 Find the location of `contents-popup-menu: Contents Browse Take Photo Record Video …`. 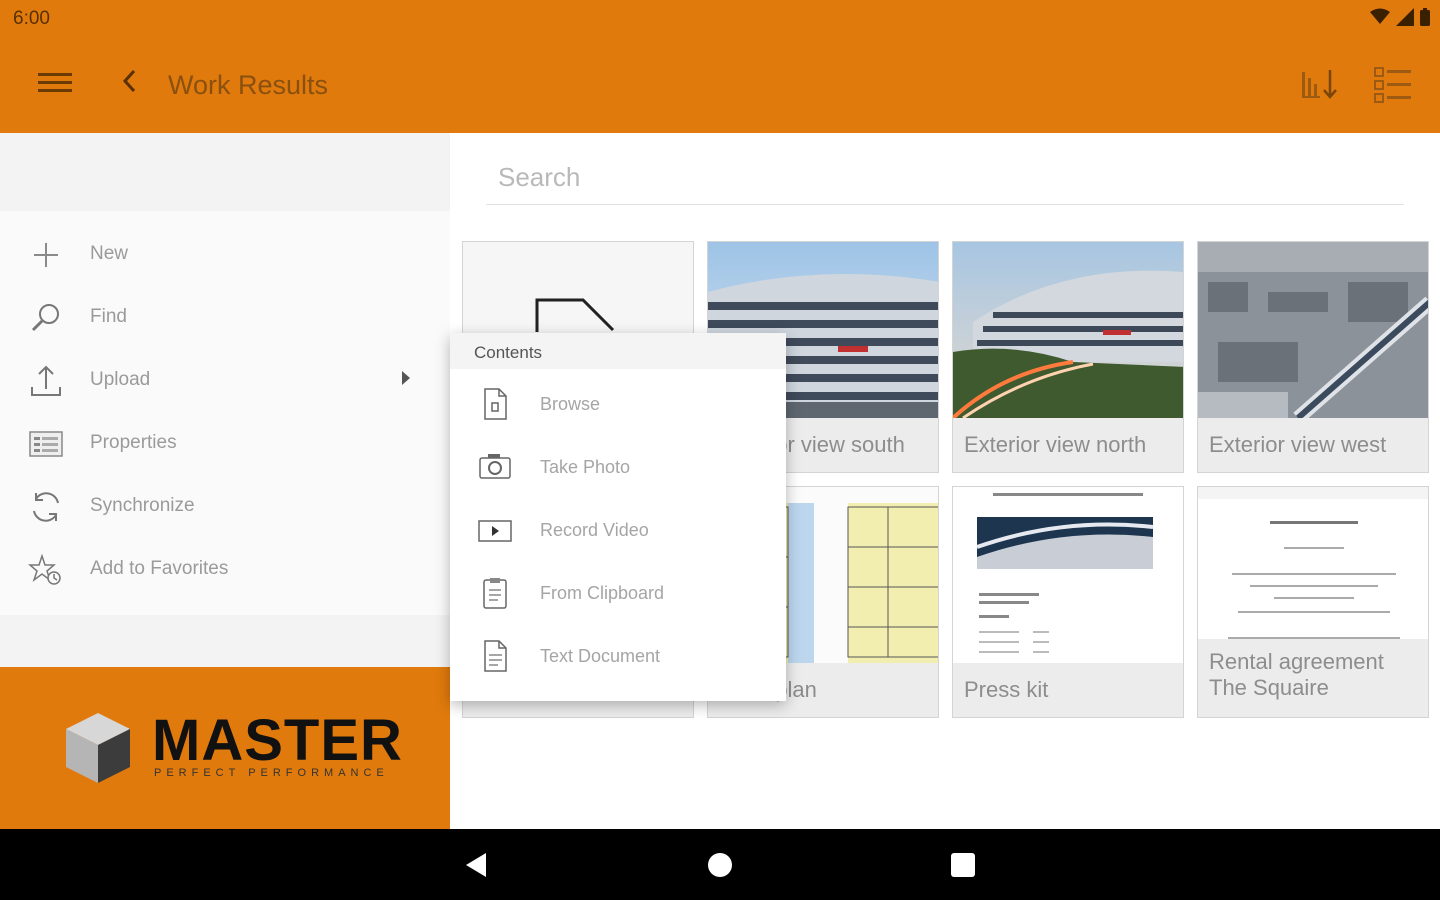

contents-popup-menu: Contents Browse Take Photo Record Video … is located at coordinates (618, 517).